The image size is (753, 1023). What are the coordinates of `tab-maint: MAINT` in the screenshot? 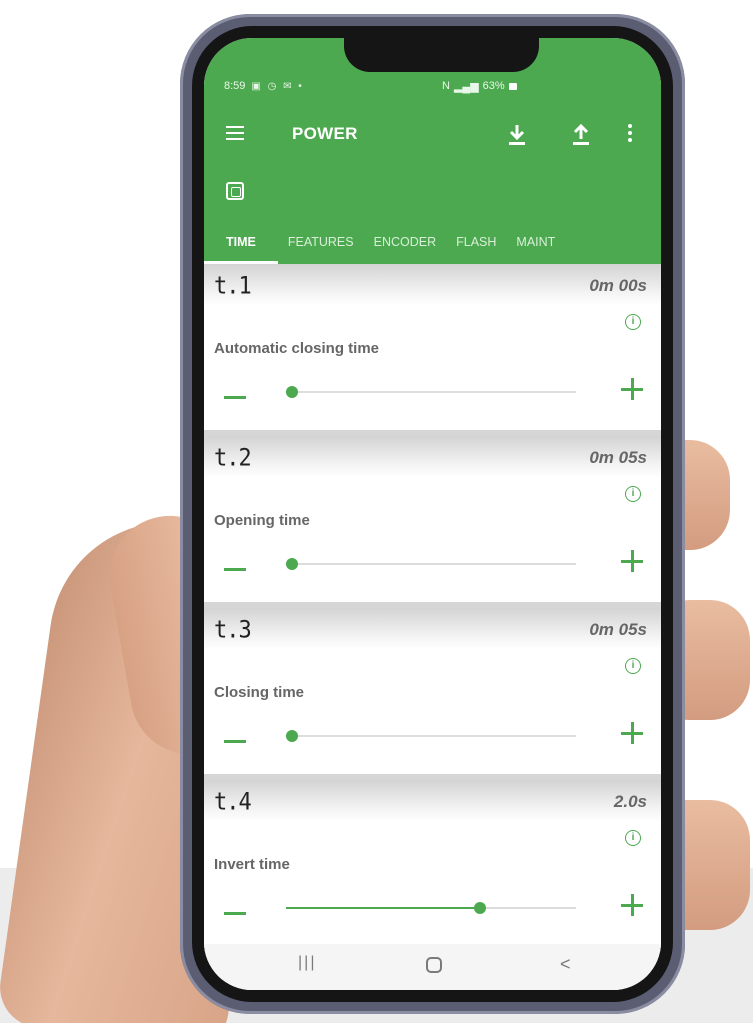 It's located at (535, 246).